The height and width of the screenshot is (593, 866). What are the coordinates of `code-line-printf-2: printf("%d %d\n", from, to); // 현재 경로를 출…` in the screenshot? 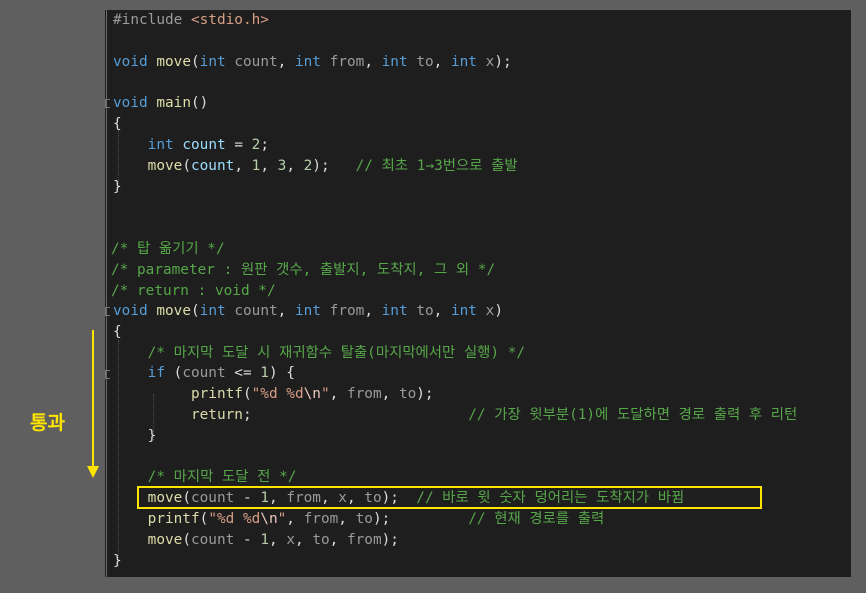 It's located at (376, 519).